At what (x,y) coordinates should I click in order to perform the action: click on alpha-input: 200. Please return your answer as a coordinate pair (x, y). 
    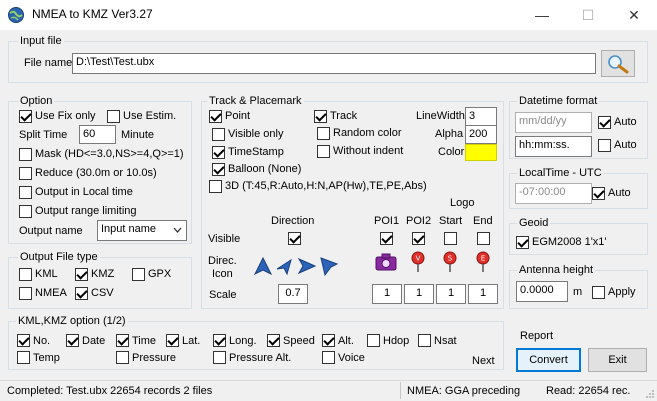
    Looking at the image, I should click on (481, 134).